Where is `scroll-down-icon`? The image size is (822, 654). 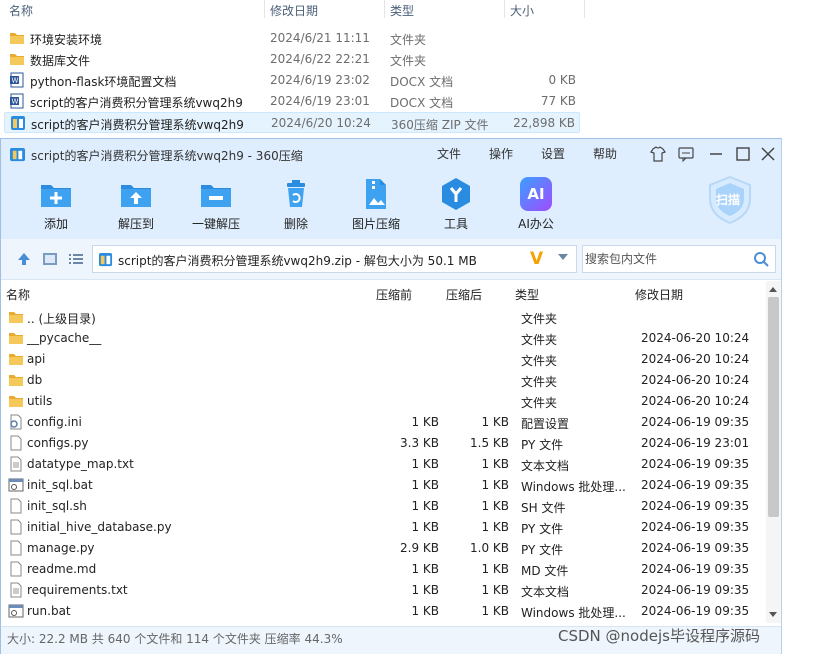 scroll-down-icon is located at coordinates (773, 614).